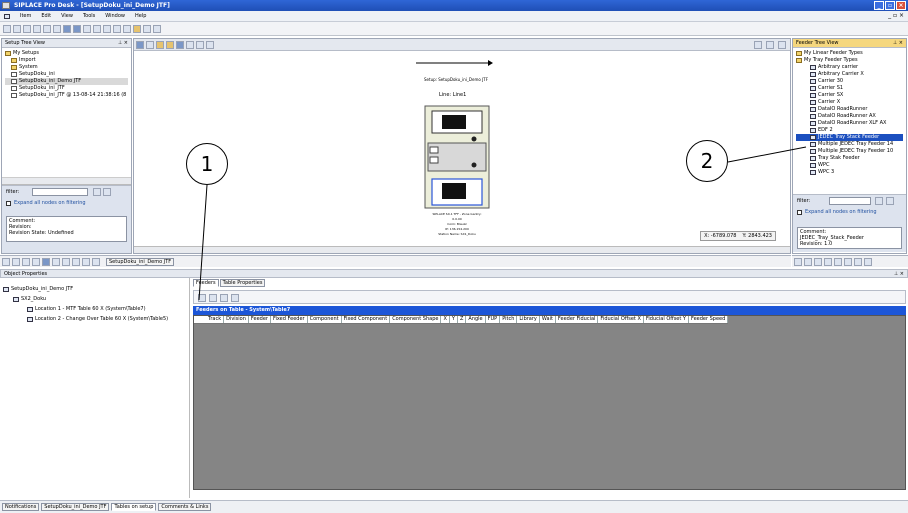 This screenshot has width=908, height=513. I want to click on canvas-scrollbar, so click(462, 249).